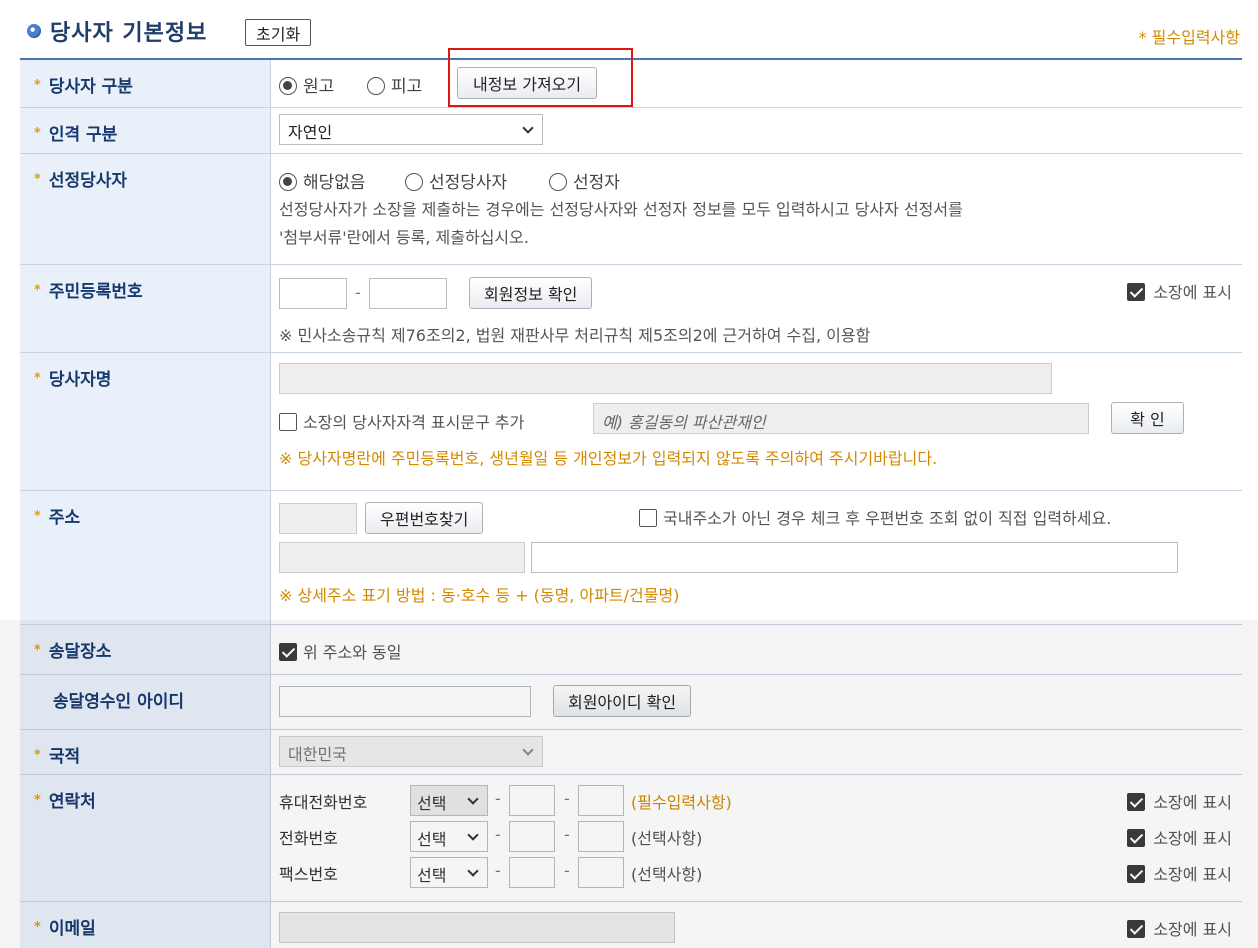  What do you see at coordinates (622, 701) in the screenshot?
I see `verify-member-id-button: 회원아이디 확인` at bounding box center [622, 701].